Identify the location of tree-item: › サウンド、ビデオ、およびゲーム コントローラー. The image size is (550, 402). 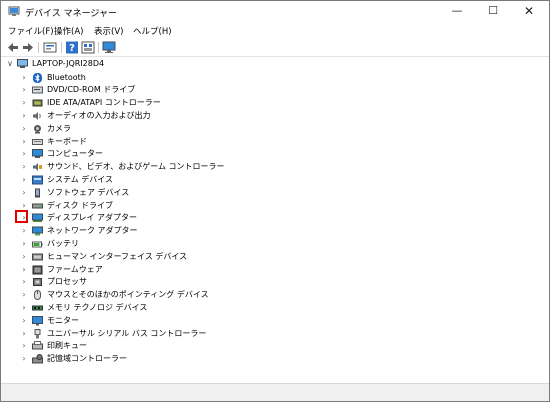
(152, 167).